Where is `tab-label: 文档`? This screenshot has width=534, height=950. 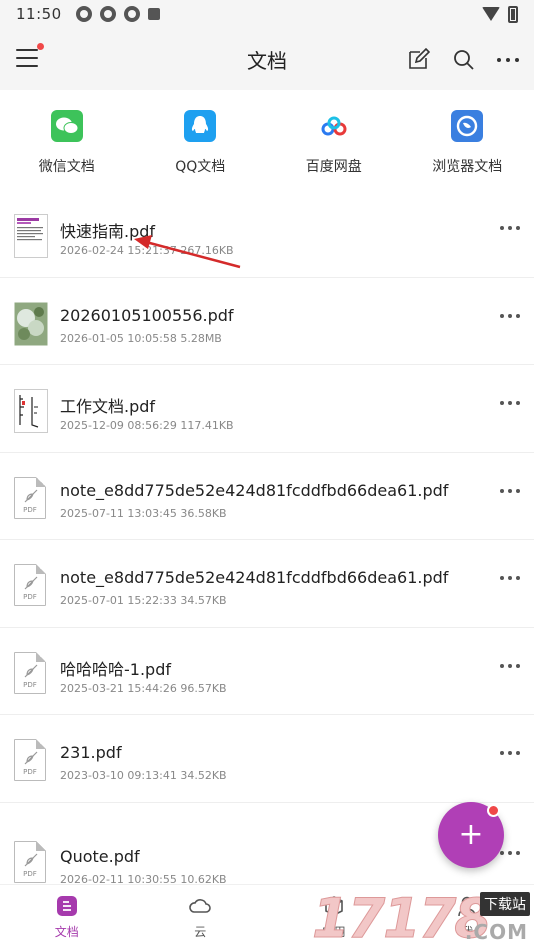
tab-label: 文档 is located at coordinates (66, 932).